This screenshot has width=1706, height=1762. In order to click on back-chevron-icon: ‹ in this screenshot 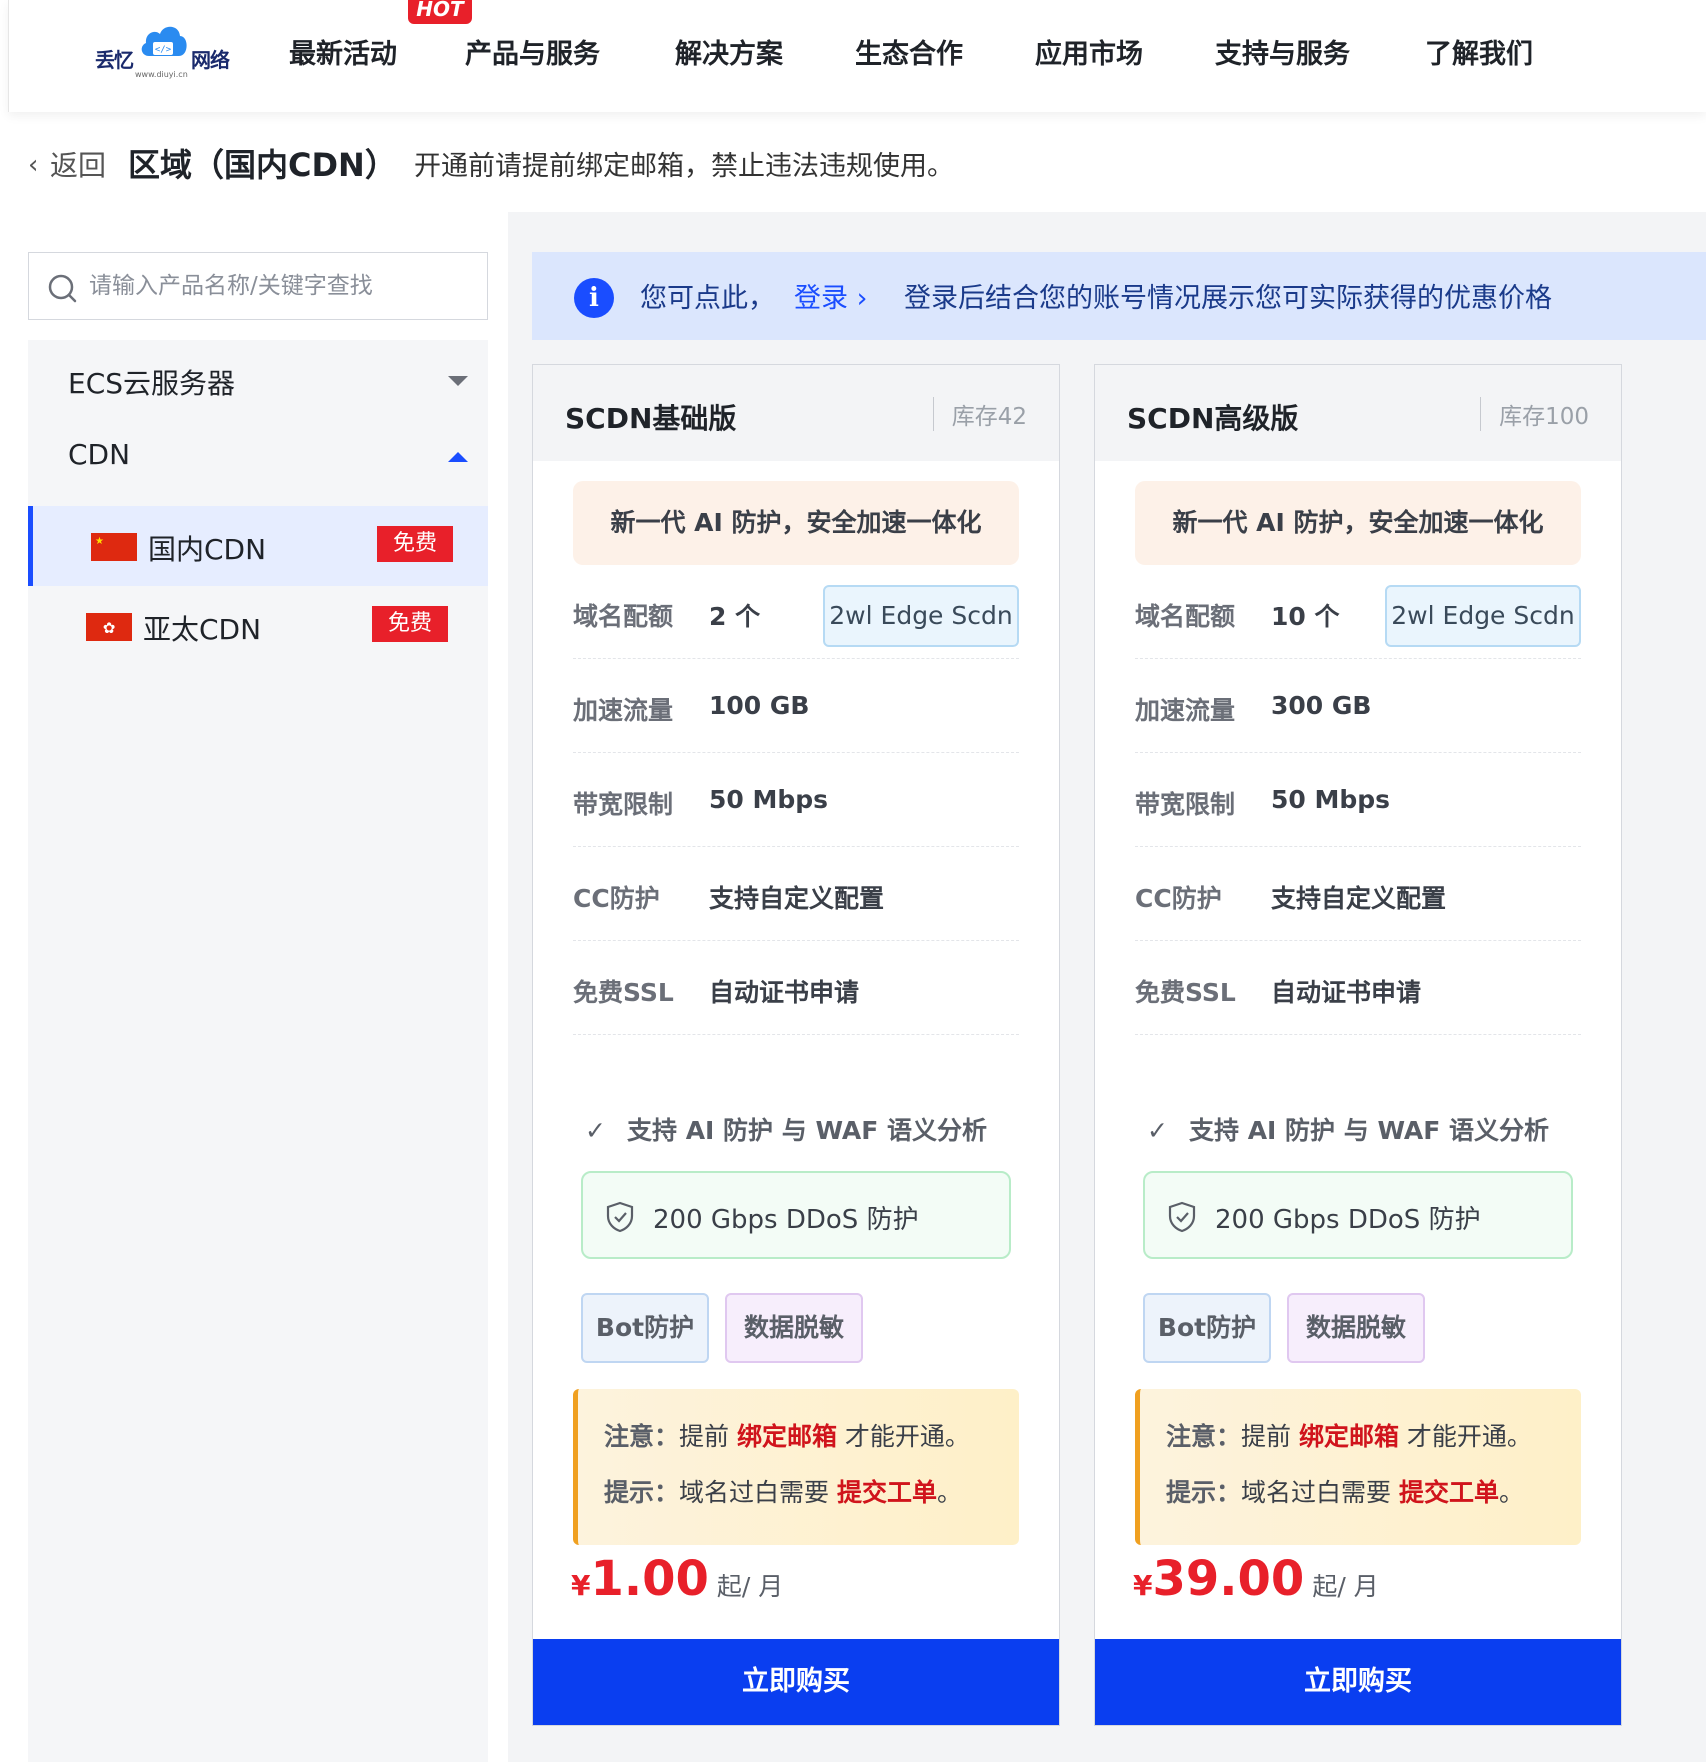, I will do `click(33, 165)`.